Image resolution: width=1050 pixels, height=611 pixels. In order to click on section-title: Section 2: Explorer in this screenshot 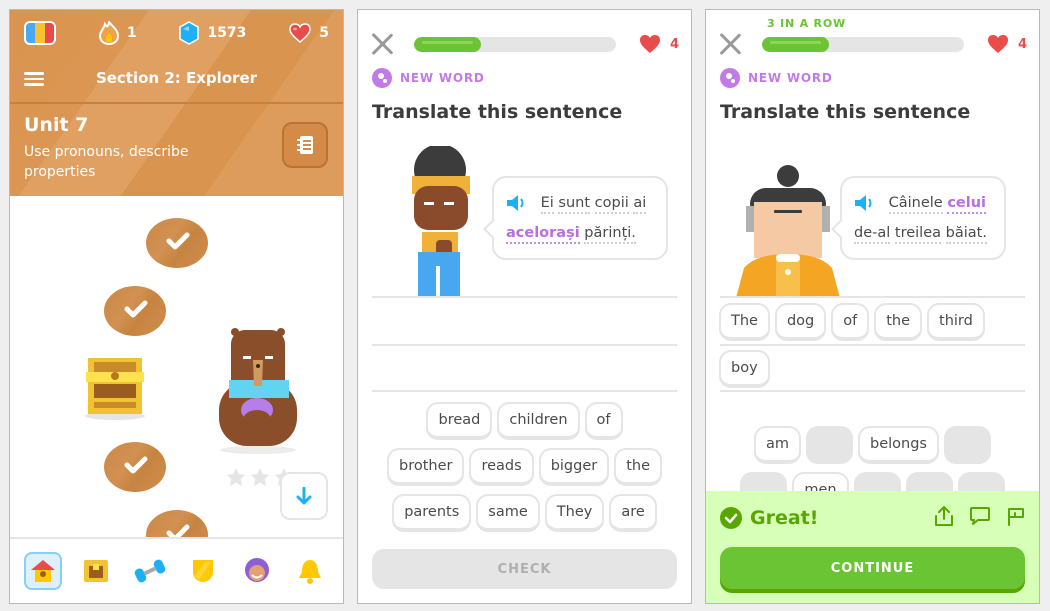, I will do `click(176, 78)`.